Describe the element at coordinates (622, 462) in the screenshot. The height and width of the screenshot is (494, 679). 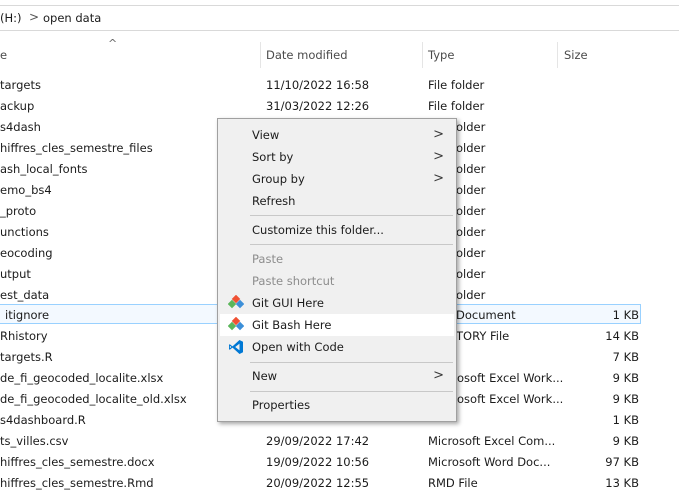
I see `file-size: 97 KB` at that location.